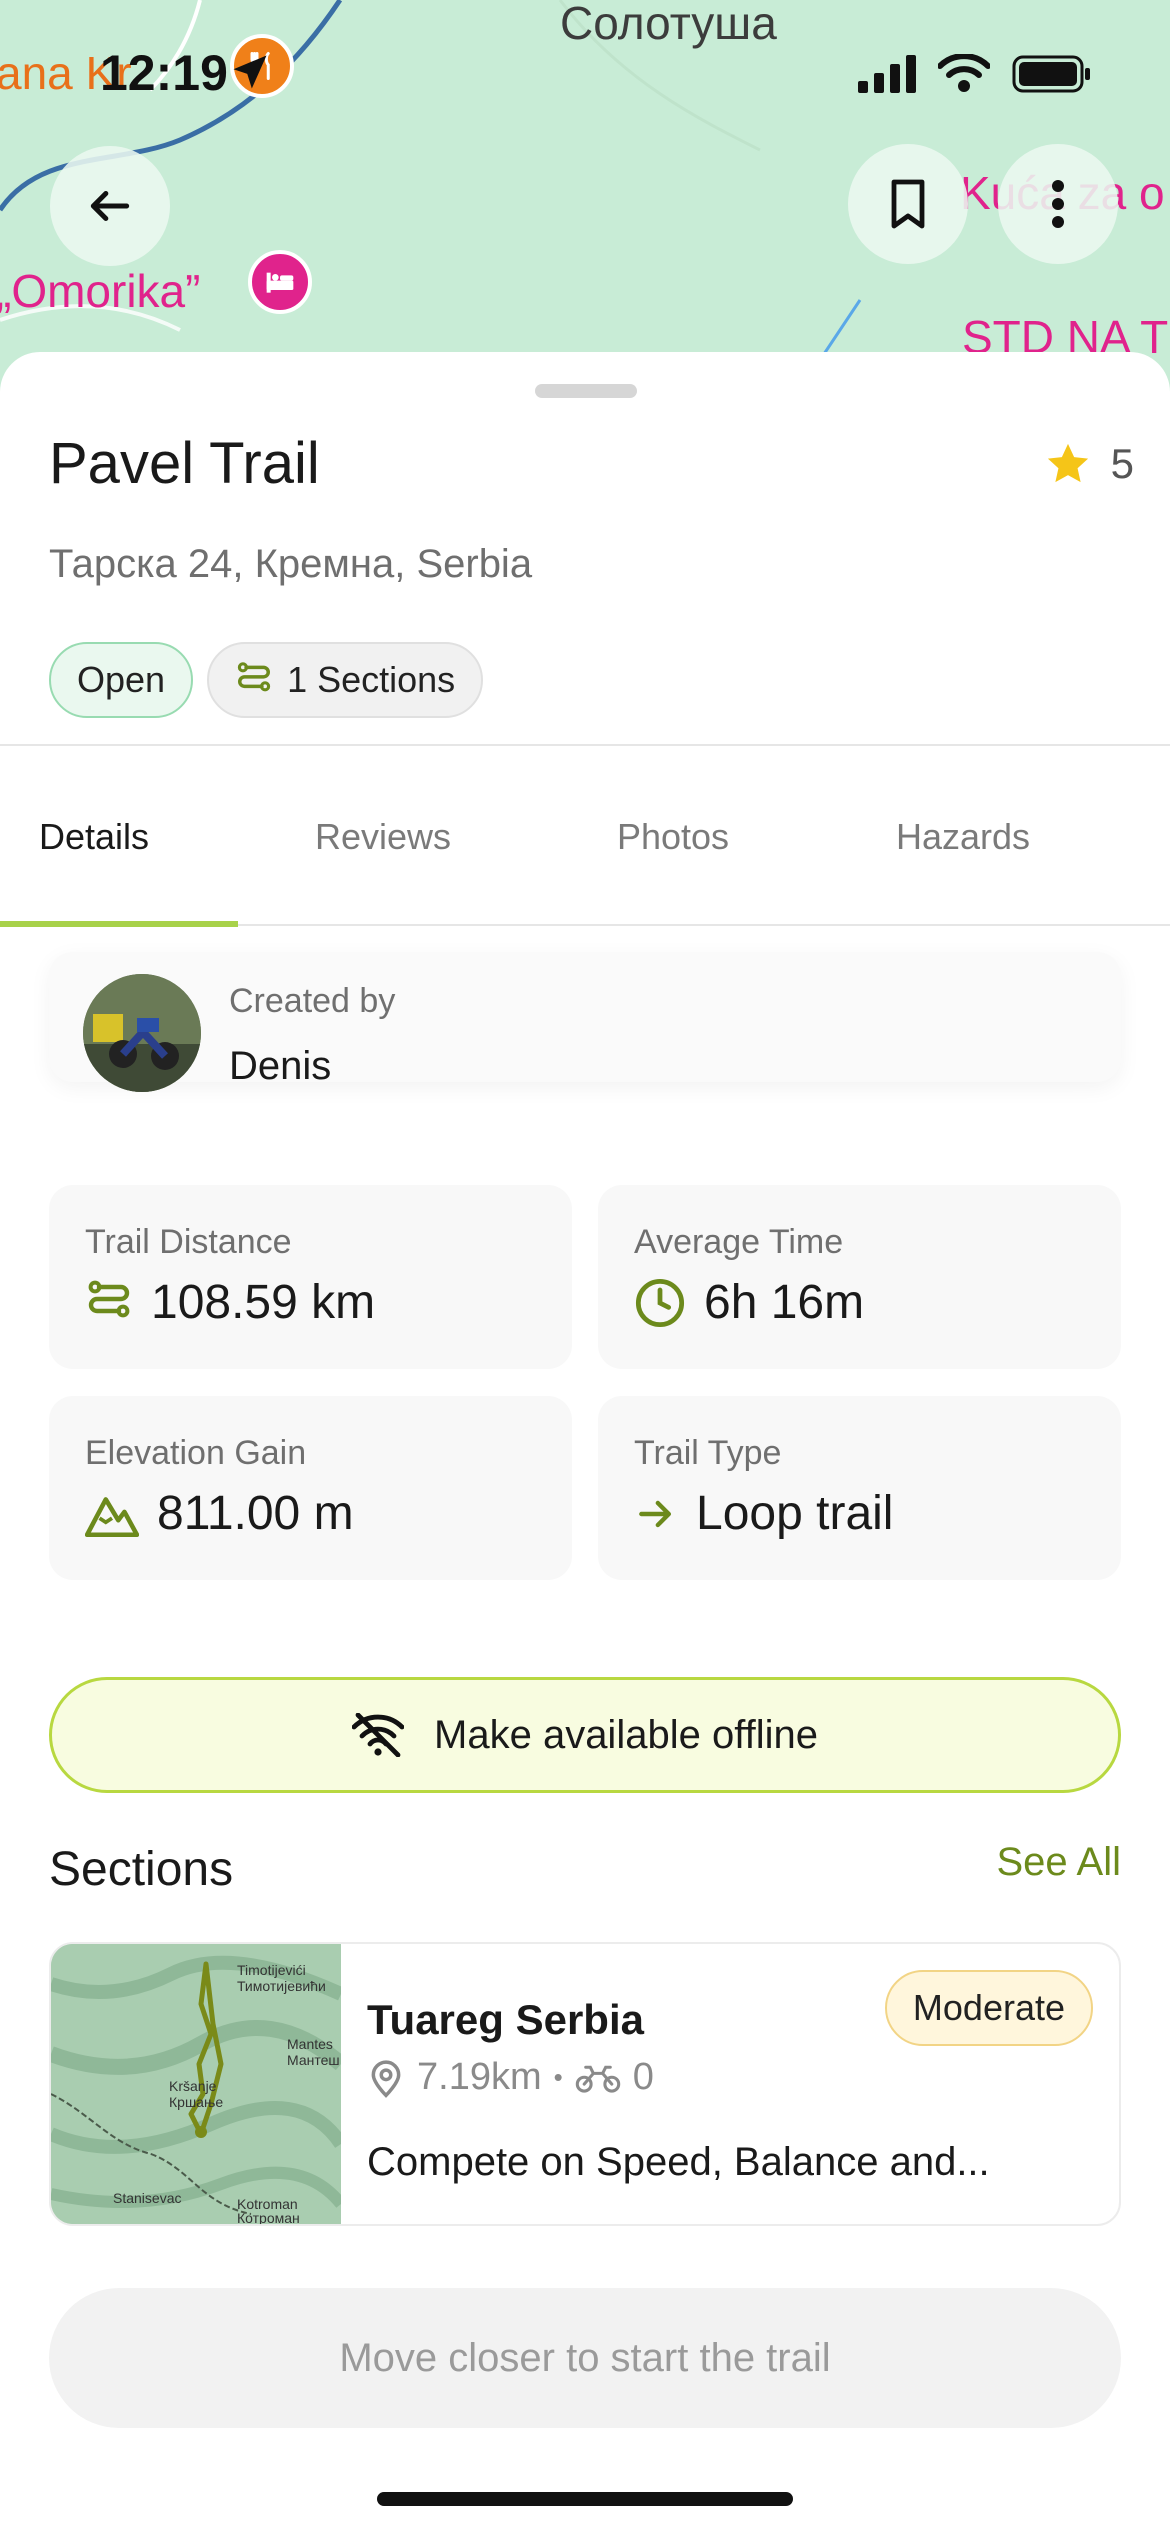 The image size is (1170, 2532). Describe the element at coordinates (141, 1869) in the screenshot. I see `sections-heading: Sections` at that location.